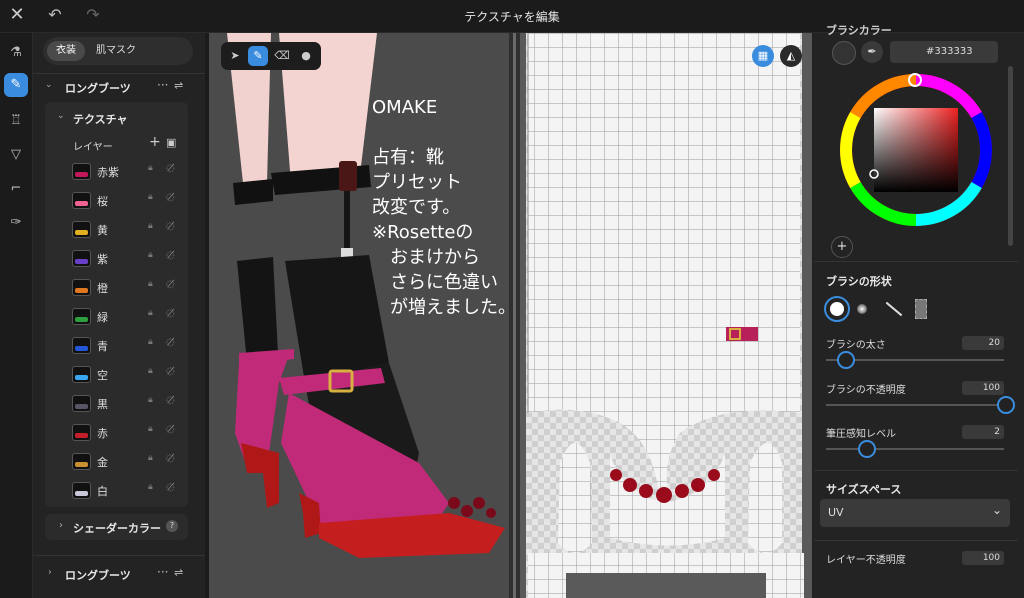  Describe the element at coordinates (844, 53) in the screenshot. I see `current-color-swatch` at that location.